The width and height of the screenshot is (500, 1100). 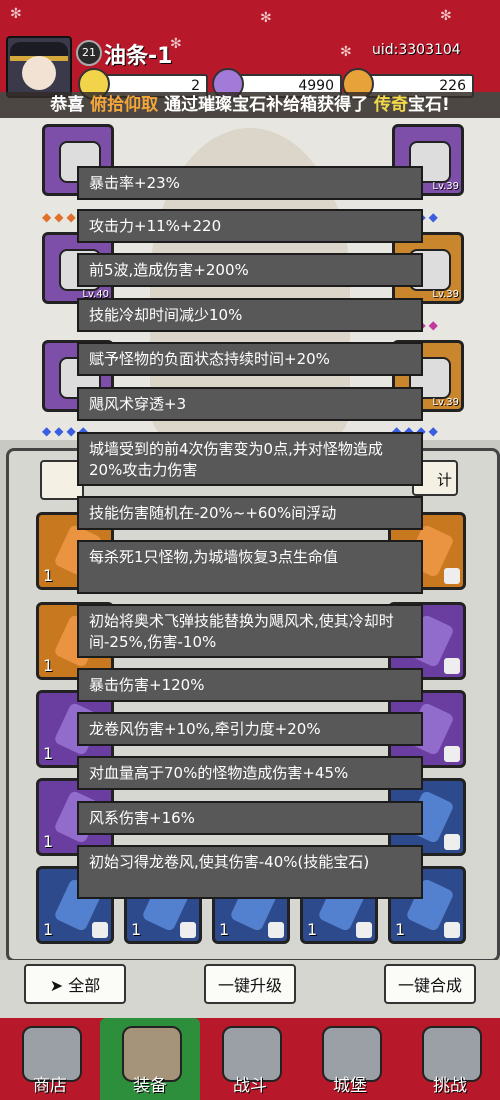 I want to click on gem-stat-line: 前5波,造成伤害+200%, so click(x=250, y=270).